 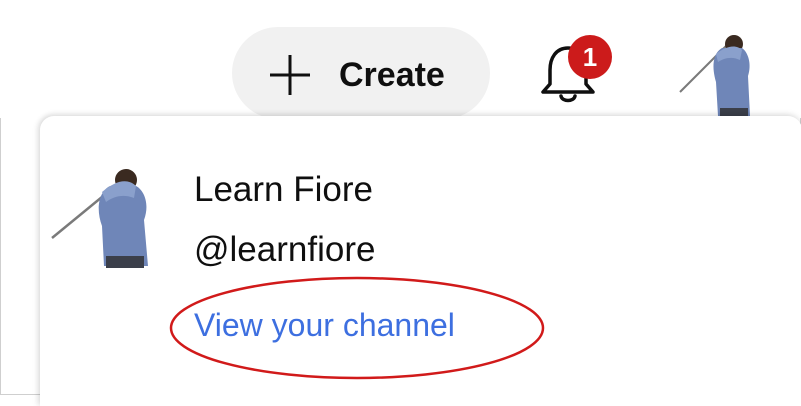 I want to click on account-name: Learn Fiore, so click(x=283, y=189).